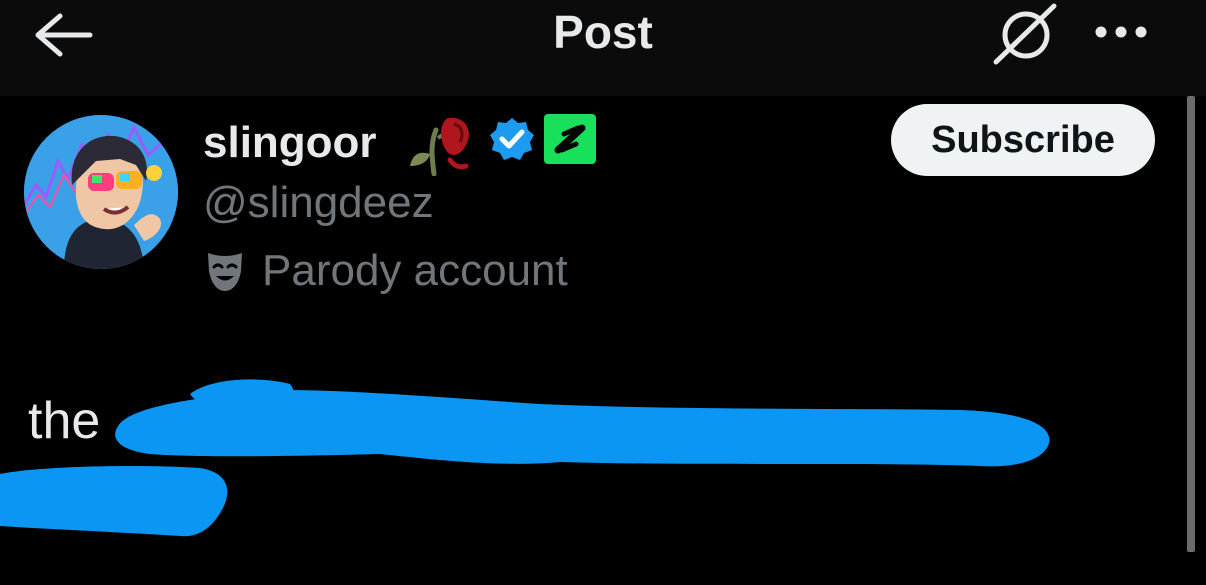 The image size is (1206, 585). I want to click on wilted-rose-icon, so click(439, 143).